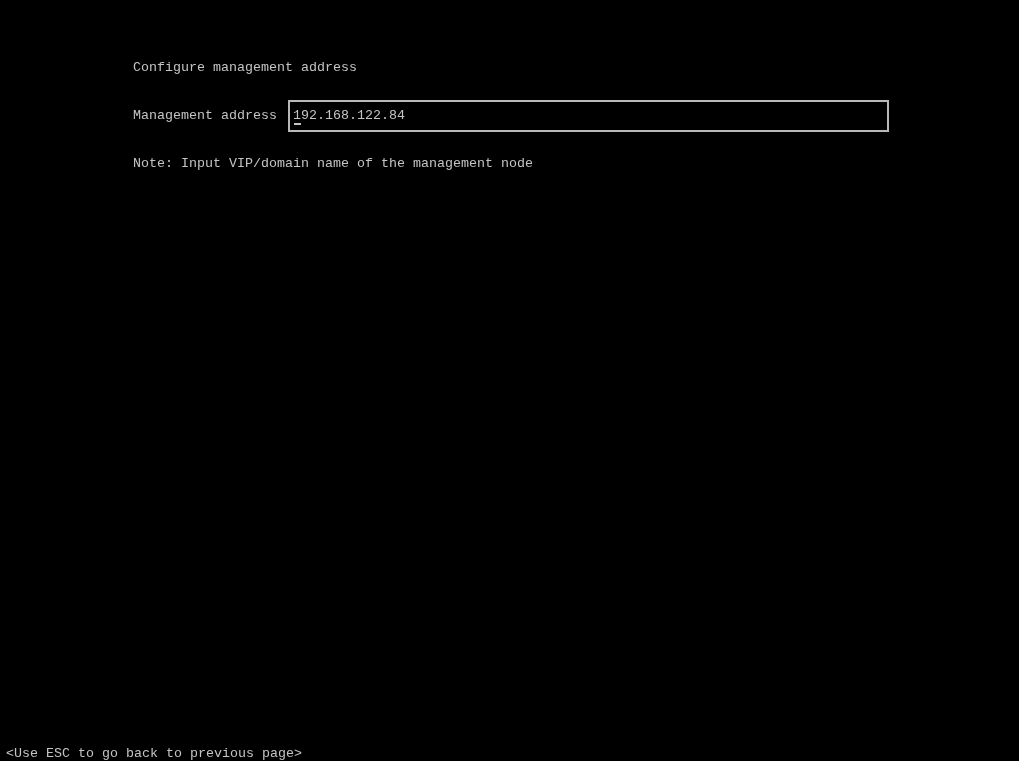 The width and height of the screenshot is (1019, 761). What do you see at coordinates (588, 116) in the screenshot?
I see `management-address-field: 192.168.122.84` at bounding box center [588, 116].